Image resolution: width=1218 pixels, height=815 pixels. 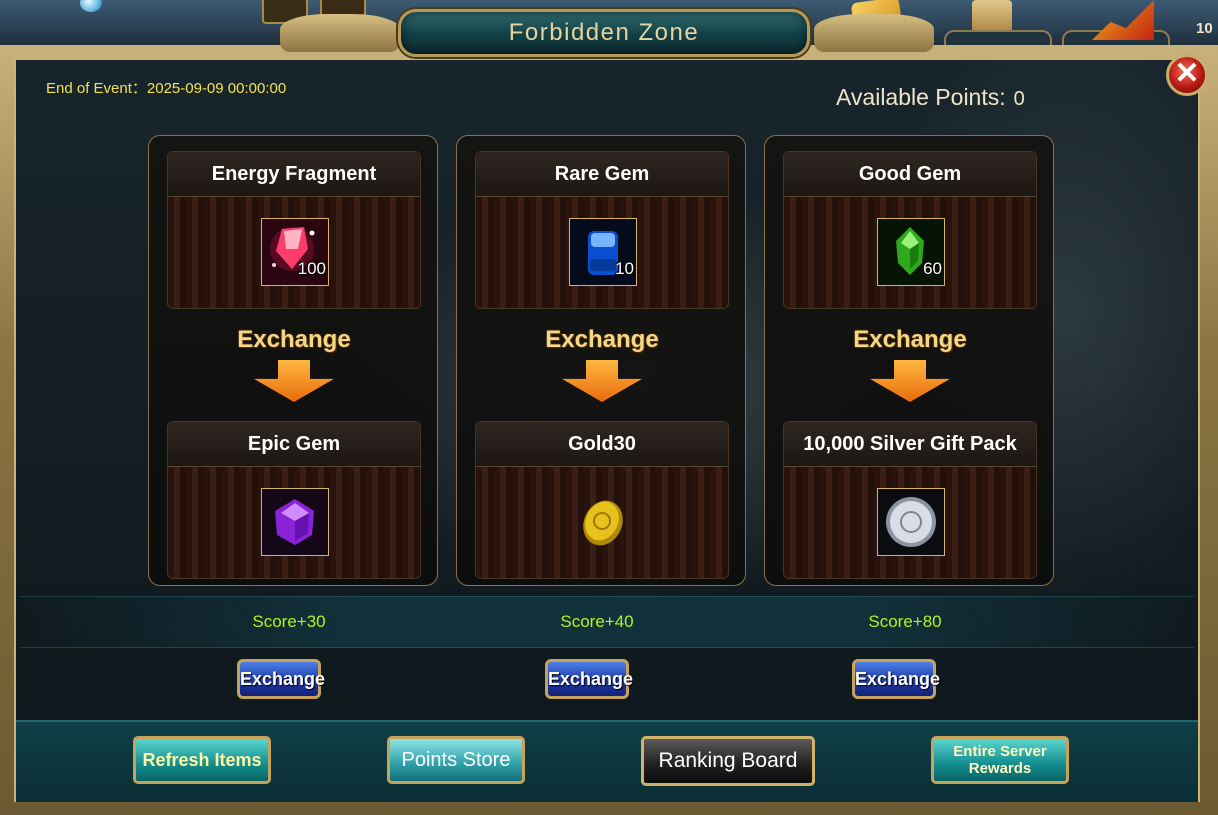 I want to click on dialog-title: Forbidden Zone, so click(x=604, y=33).